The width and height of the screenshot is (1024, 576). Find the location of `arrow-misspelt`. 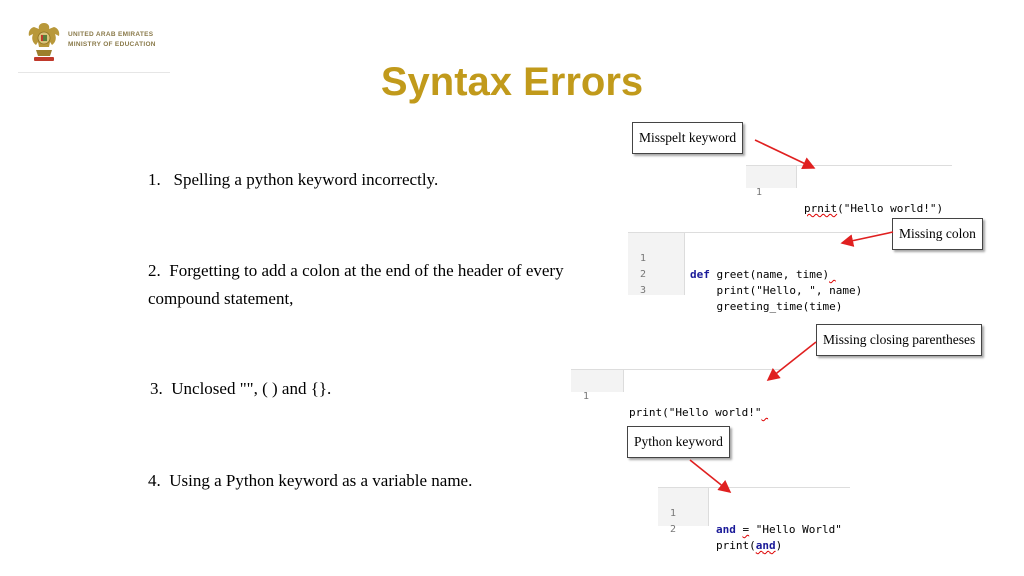

arrow-misspelt is located at coordinates (785, 154).